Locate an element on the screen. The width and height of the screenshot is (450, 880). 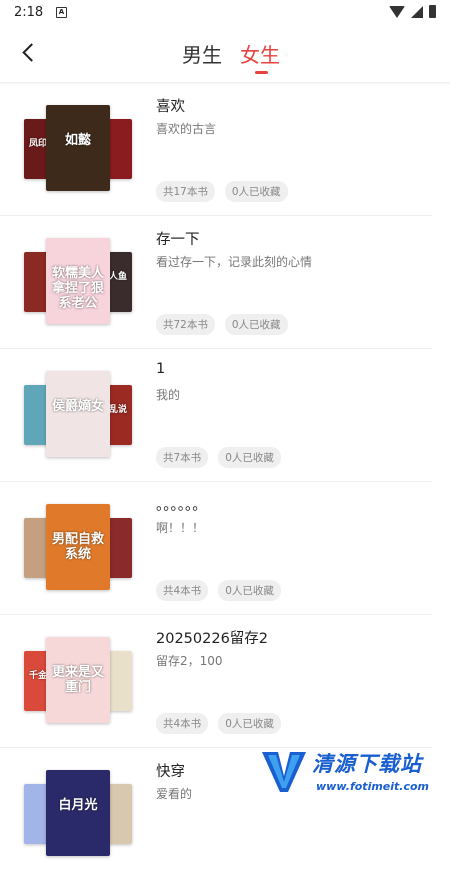
booklist-title: 喜欢 is located at coordinates (170, 107).